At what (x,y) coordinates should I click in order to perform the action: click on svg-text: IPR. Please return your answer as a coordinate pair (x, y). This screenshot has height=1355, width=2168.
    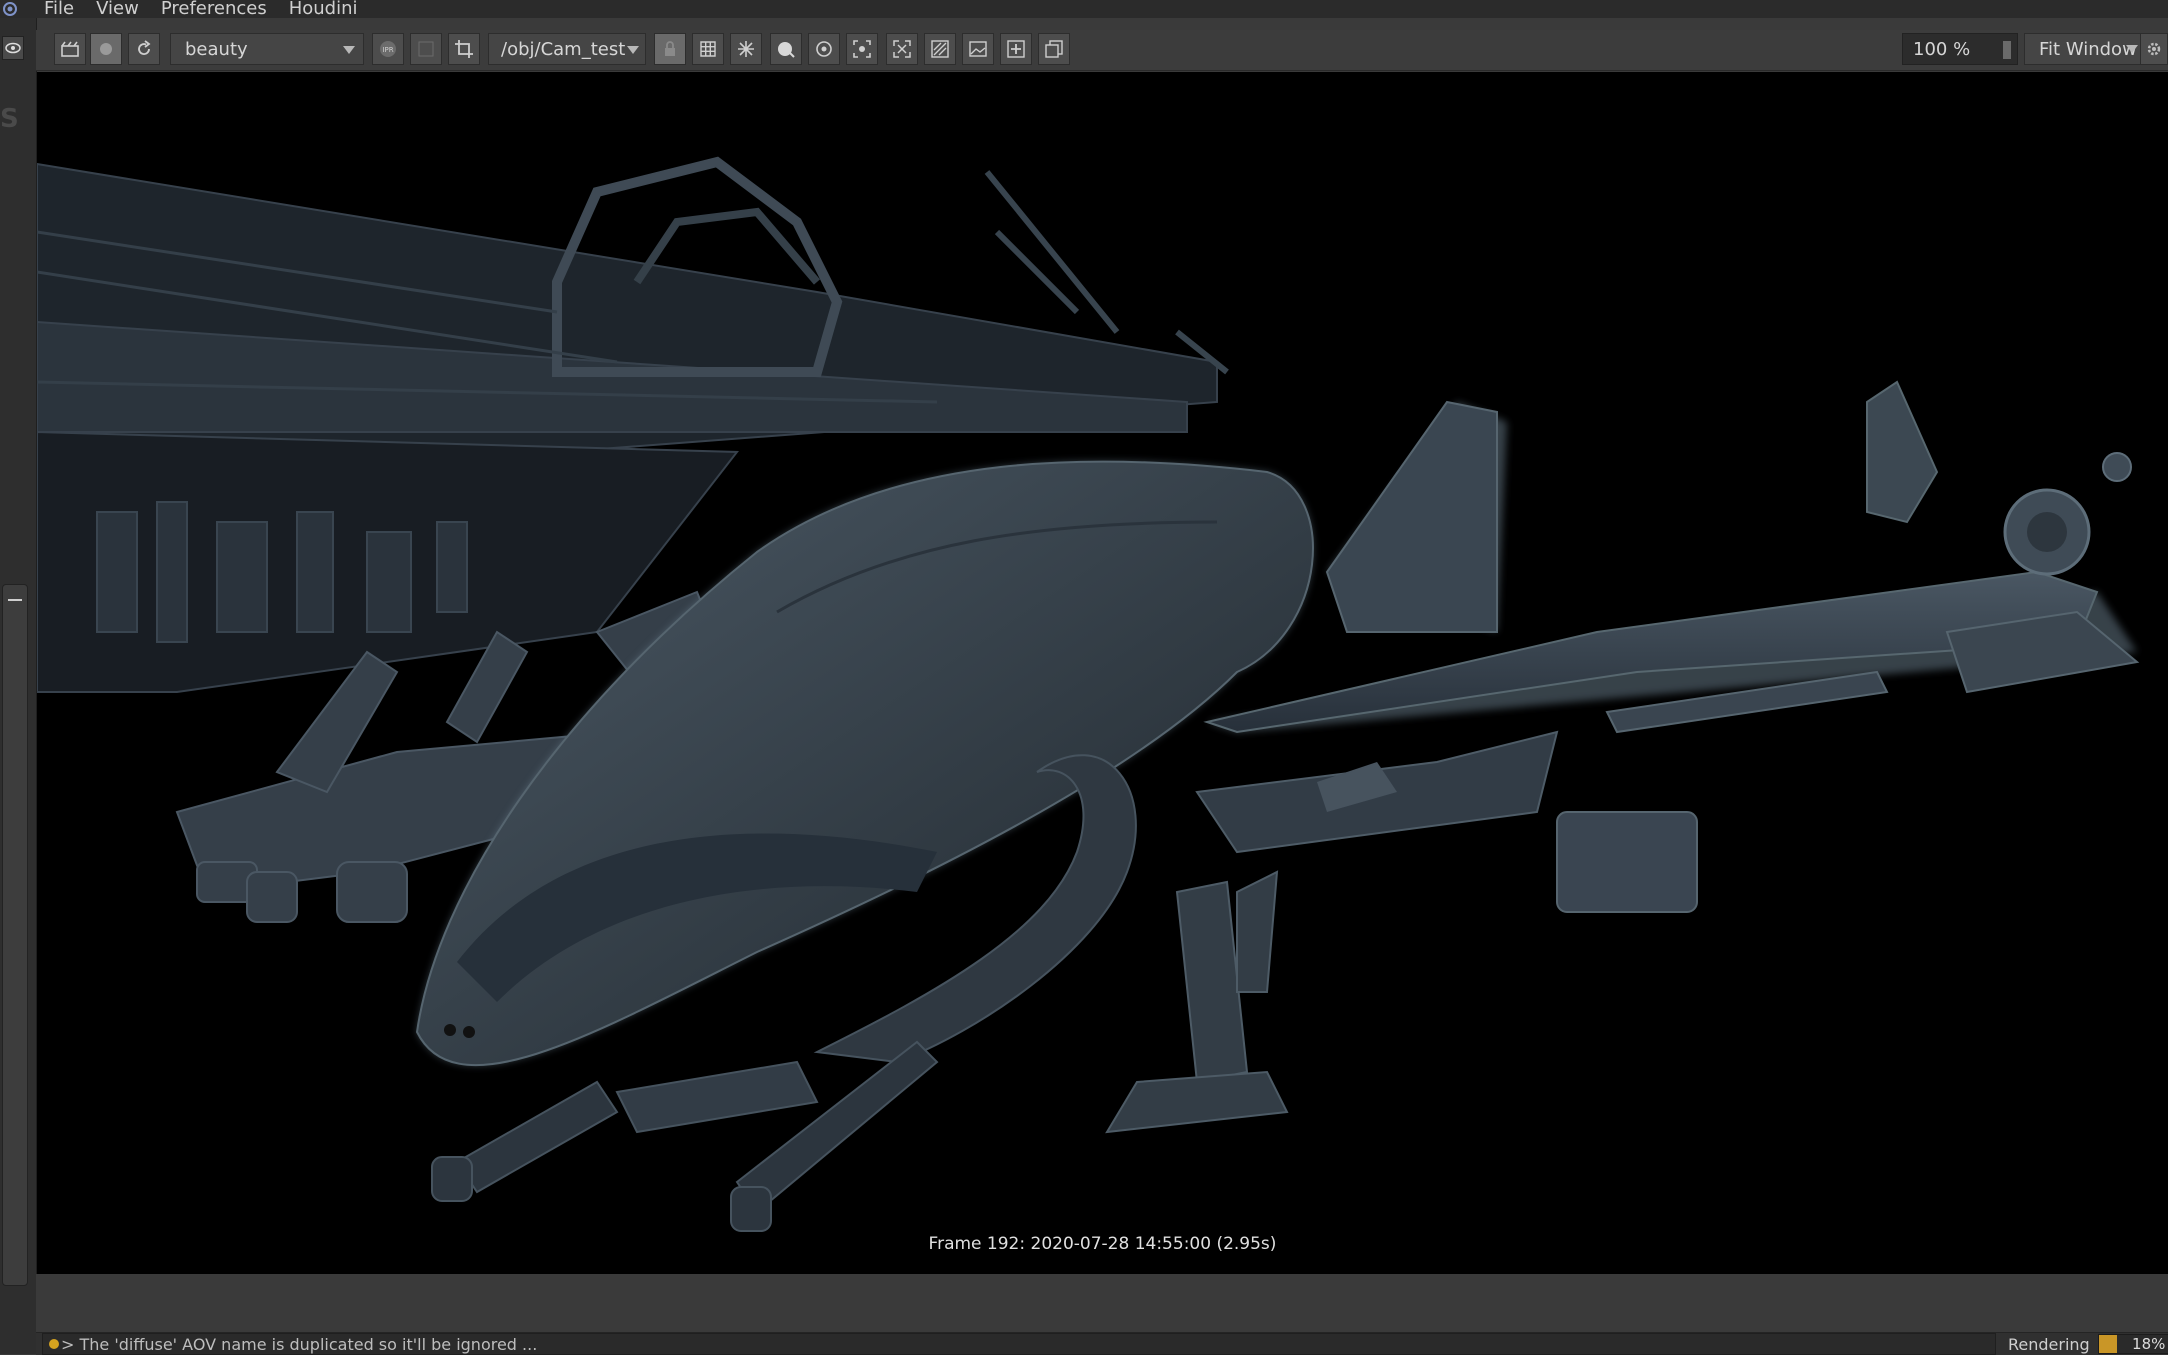
    Looking at the image, I should click on (387, 50).